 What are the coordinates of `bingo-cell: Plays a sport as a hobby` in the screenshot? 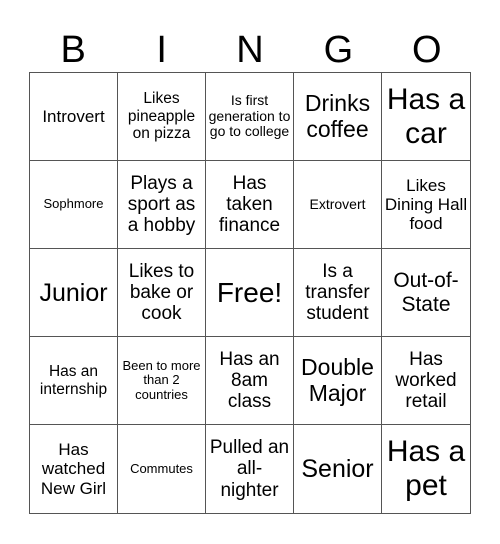 It's located at (162, 205).